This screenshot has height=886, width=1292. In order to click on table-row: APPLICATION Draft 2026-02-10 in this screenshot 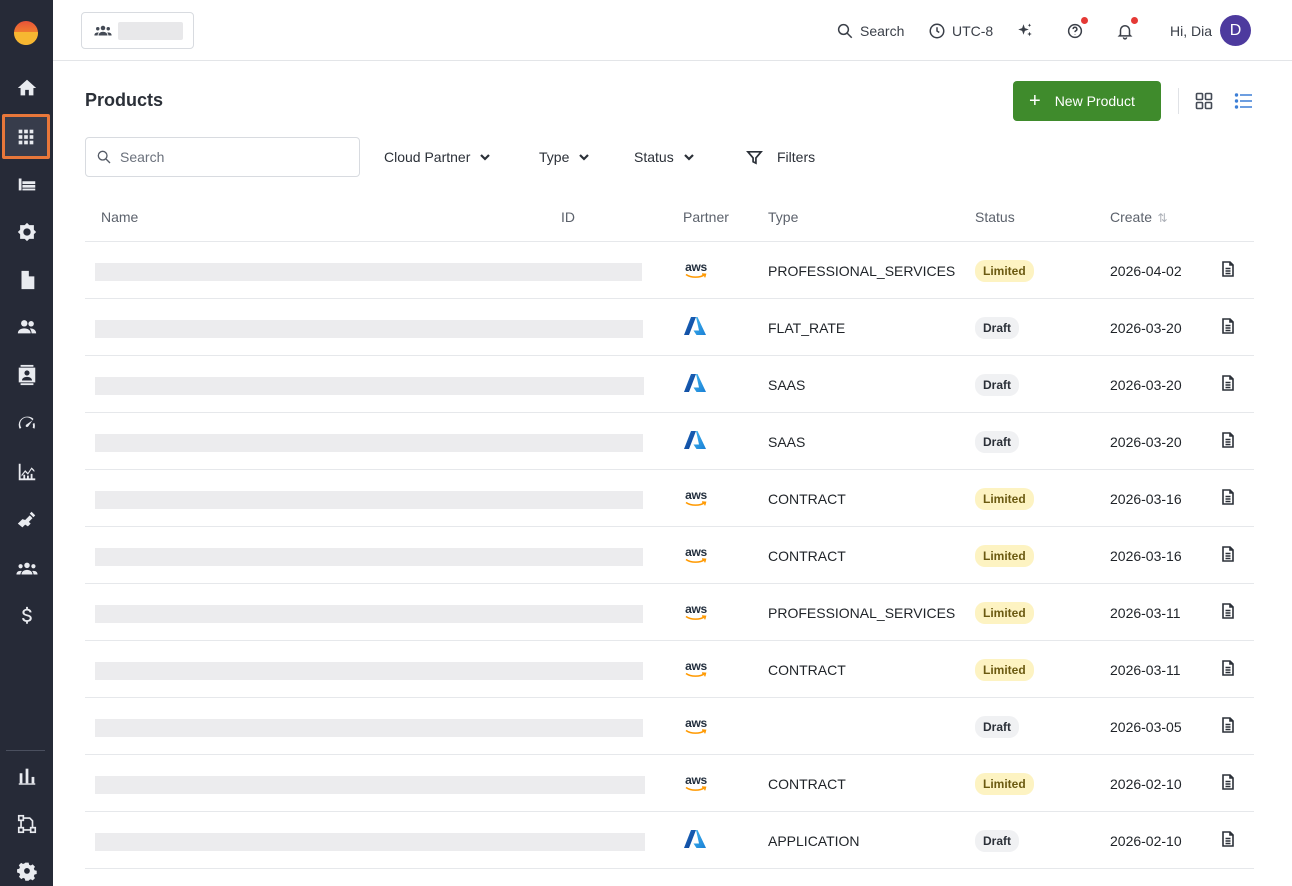, I will do `click(669, 840)`.